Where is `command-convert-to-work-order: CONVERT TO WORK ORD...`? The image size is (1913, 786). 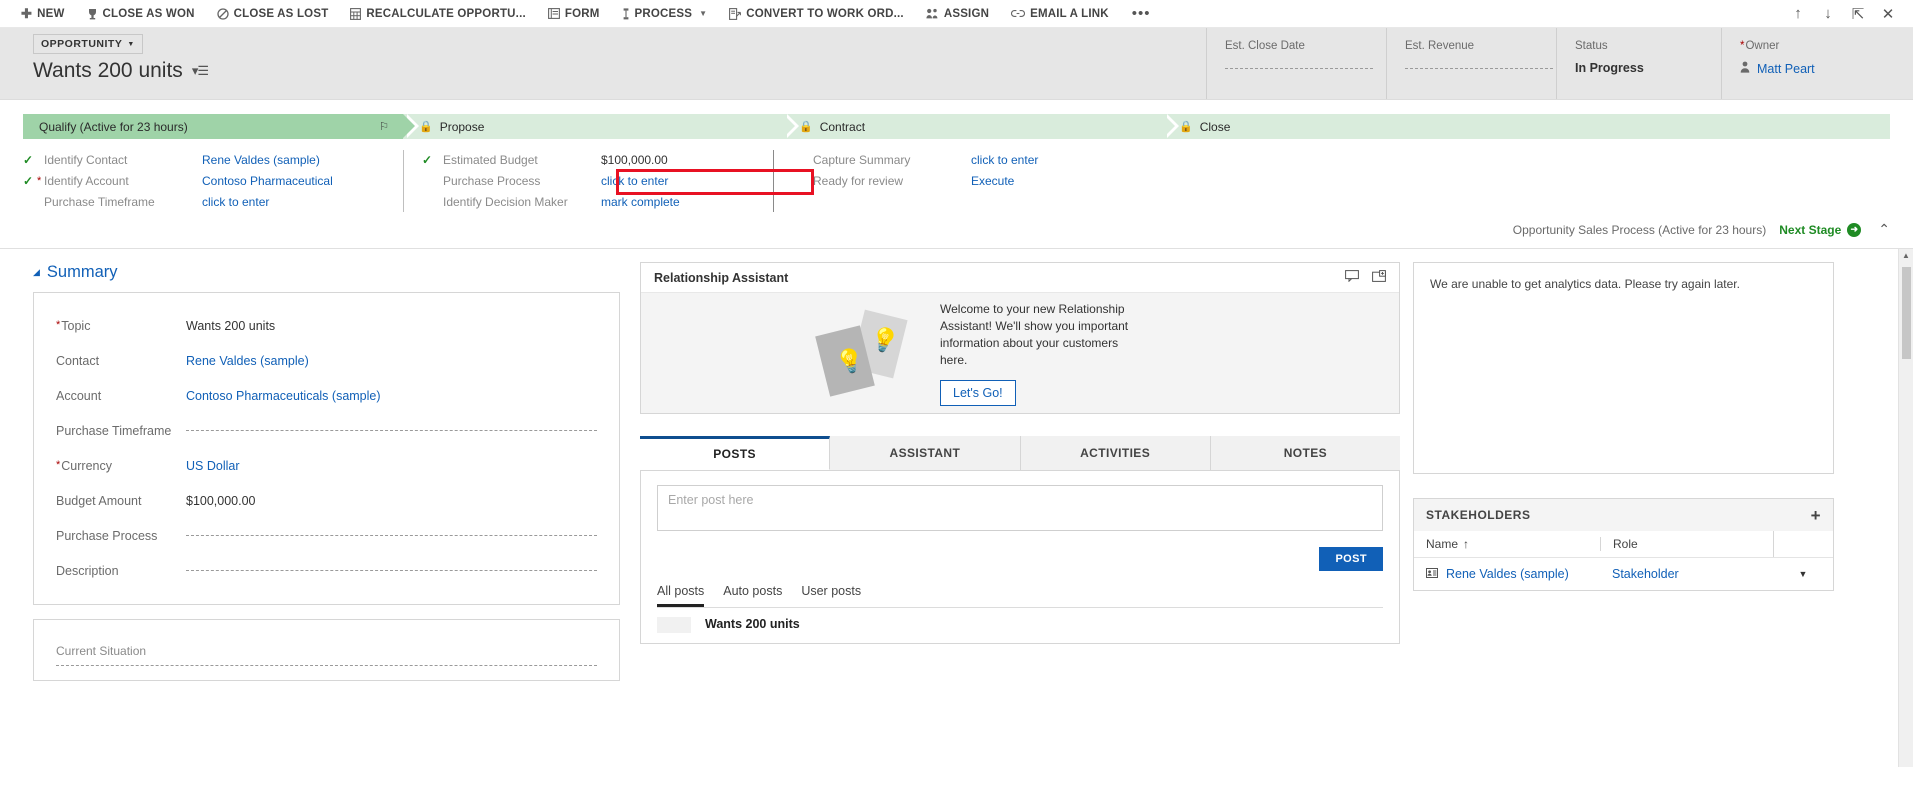
command-convert-to-work-order: CONVERT TO WORK ORD... is located at coordinates (816, 14).